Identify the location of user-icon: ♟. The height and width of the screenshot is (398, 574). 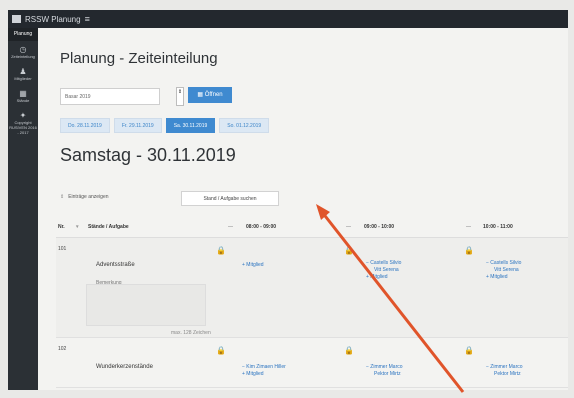
(23, 71).